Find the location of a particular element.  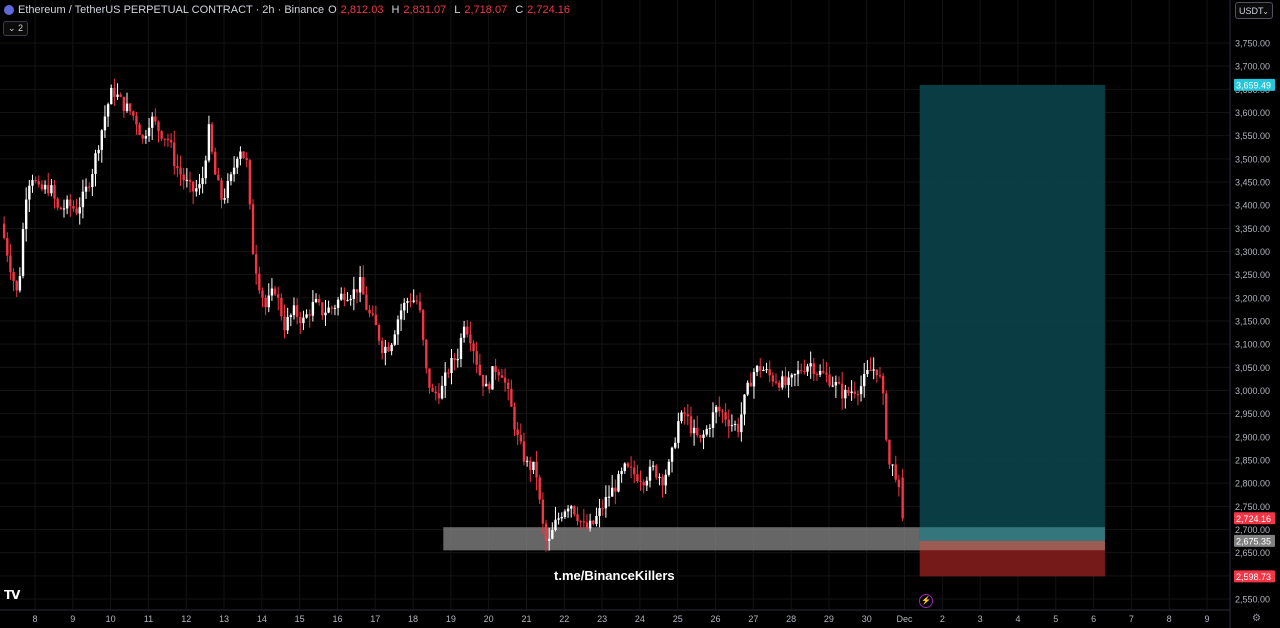

price-label-target: 3,659.49 is located at coordinates (1253, 85).